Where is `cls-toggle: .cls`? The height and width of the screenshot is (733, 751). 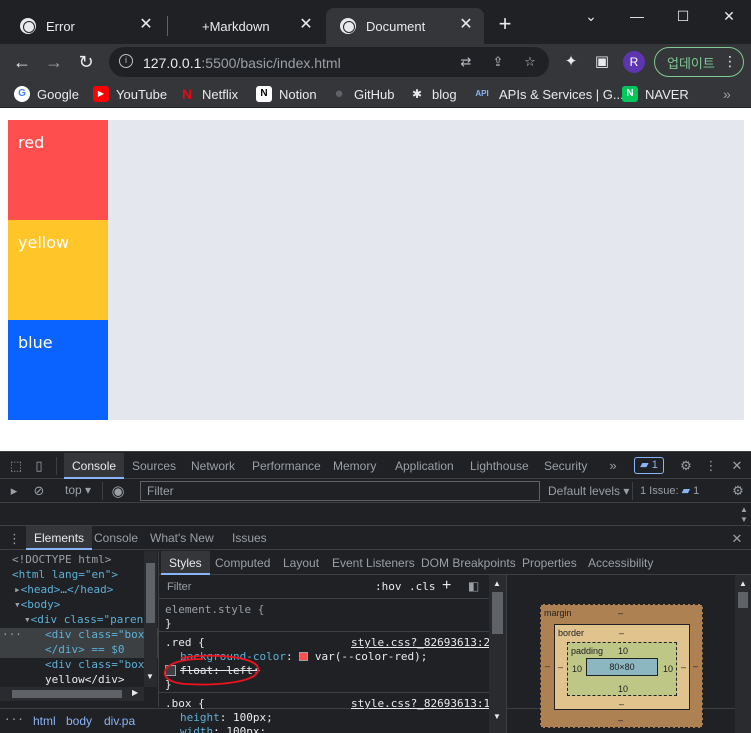
cls-toggle: .cls is located at coordinates (422, 586).